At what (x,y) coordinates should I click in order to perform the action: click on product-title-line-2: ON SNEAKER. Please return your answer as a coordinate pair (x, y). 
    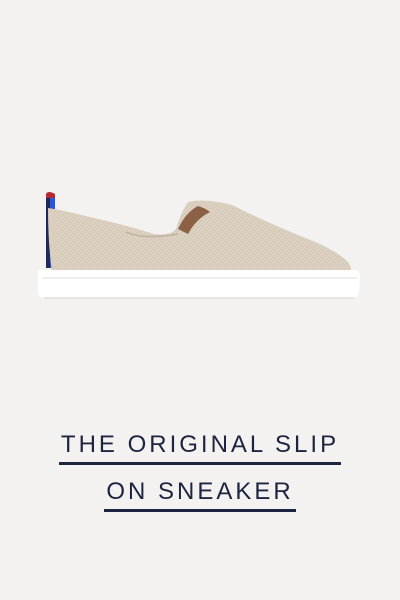
    Looking at the image, I should click on (200, 494).